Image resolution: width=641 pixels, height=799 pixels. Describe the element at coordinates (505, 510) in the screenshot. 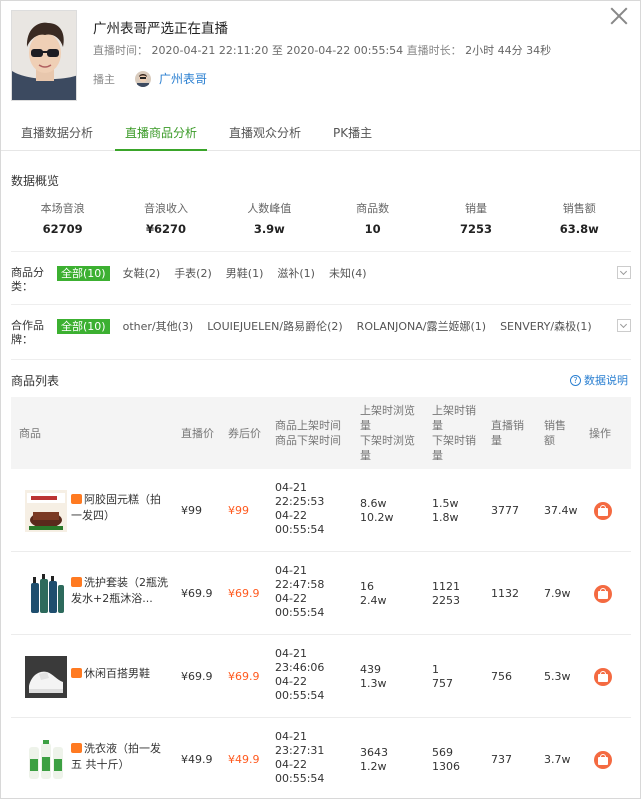

I see `live-sales: 3777` at that location.